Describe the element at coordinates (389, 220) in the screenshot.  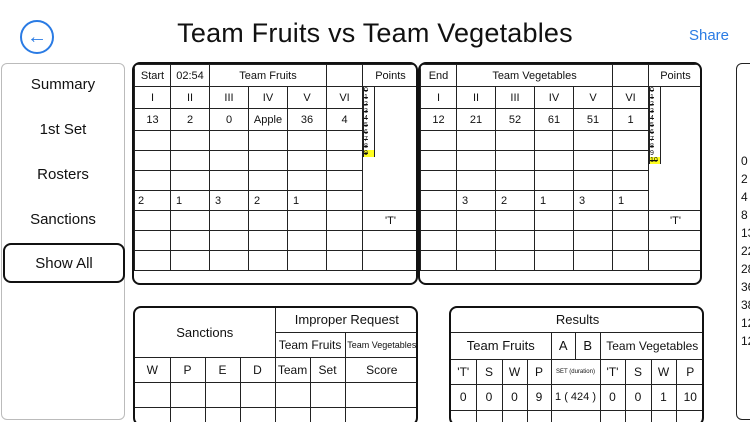
I see `timeout-marker: 'T'` at that location.